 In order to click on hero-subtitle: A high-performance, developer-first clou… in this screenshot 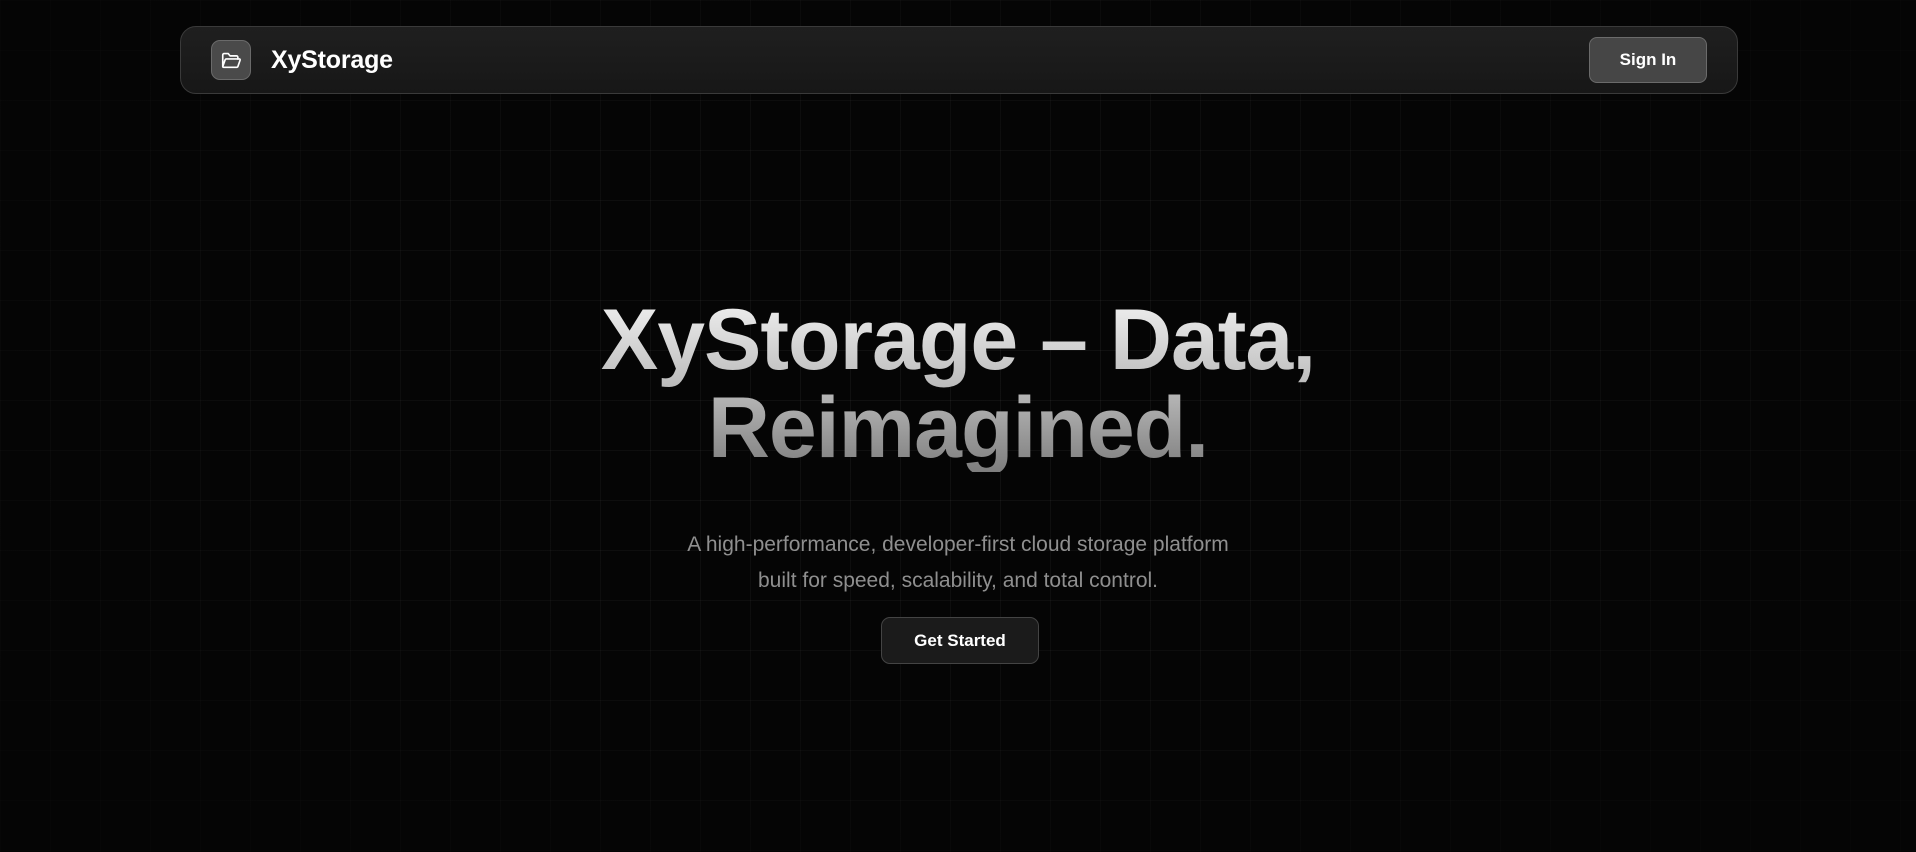, I will do `click(958, 563)`.